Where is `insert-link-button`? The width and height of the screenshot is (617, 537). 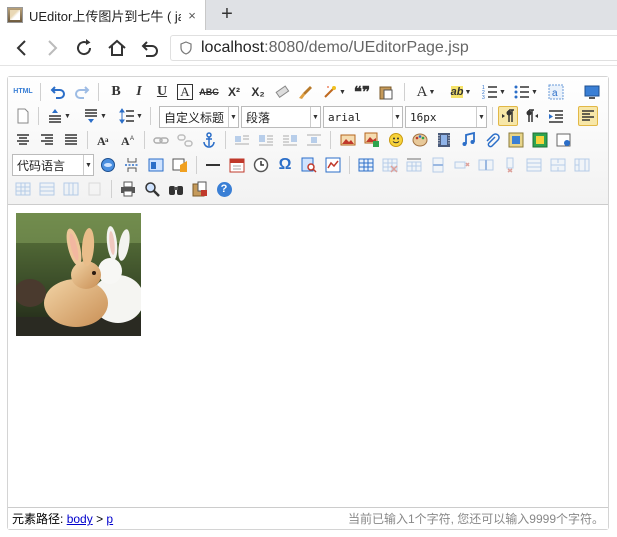 insert-link-button is located at coordinates (161, 140).